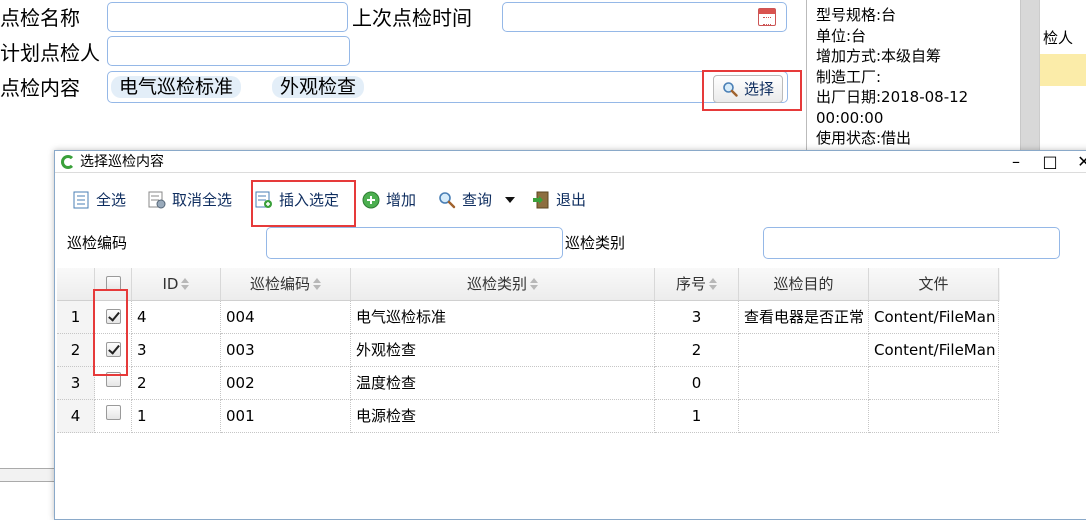 Image resolution: width=1086 pixels, height=520 pixels. What do you see at coordinates (76, 350) in the screenshot?
I see `row-number: 2` at bounding box center [76, 350].